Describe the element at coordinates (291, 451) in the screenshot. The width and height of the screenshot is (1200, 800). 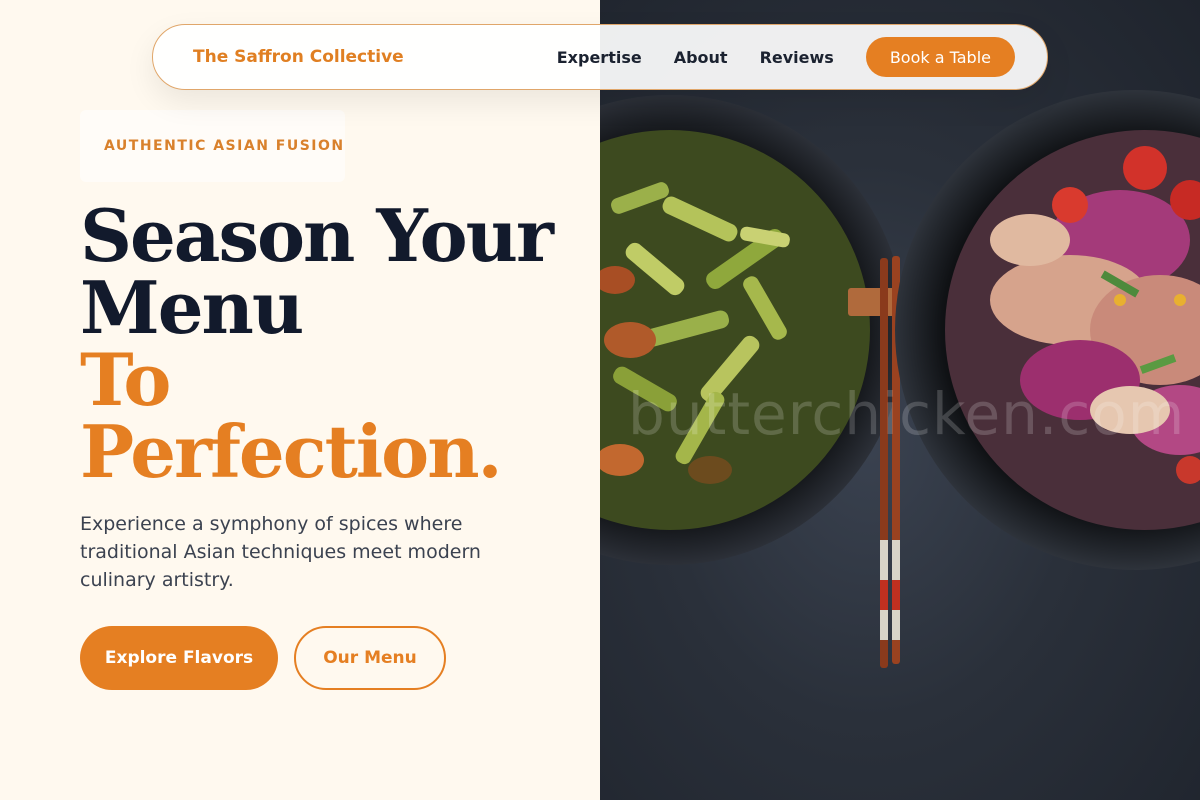
I see `headline-accent-2: Perfection.` at that location.